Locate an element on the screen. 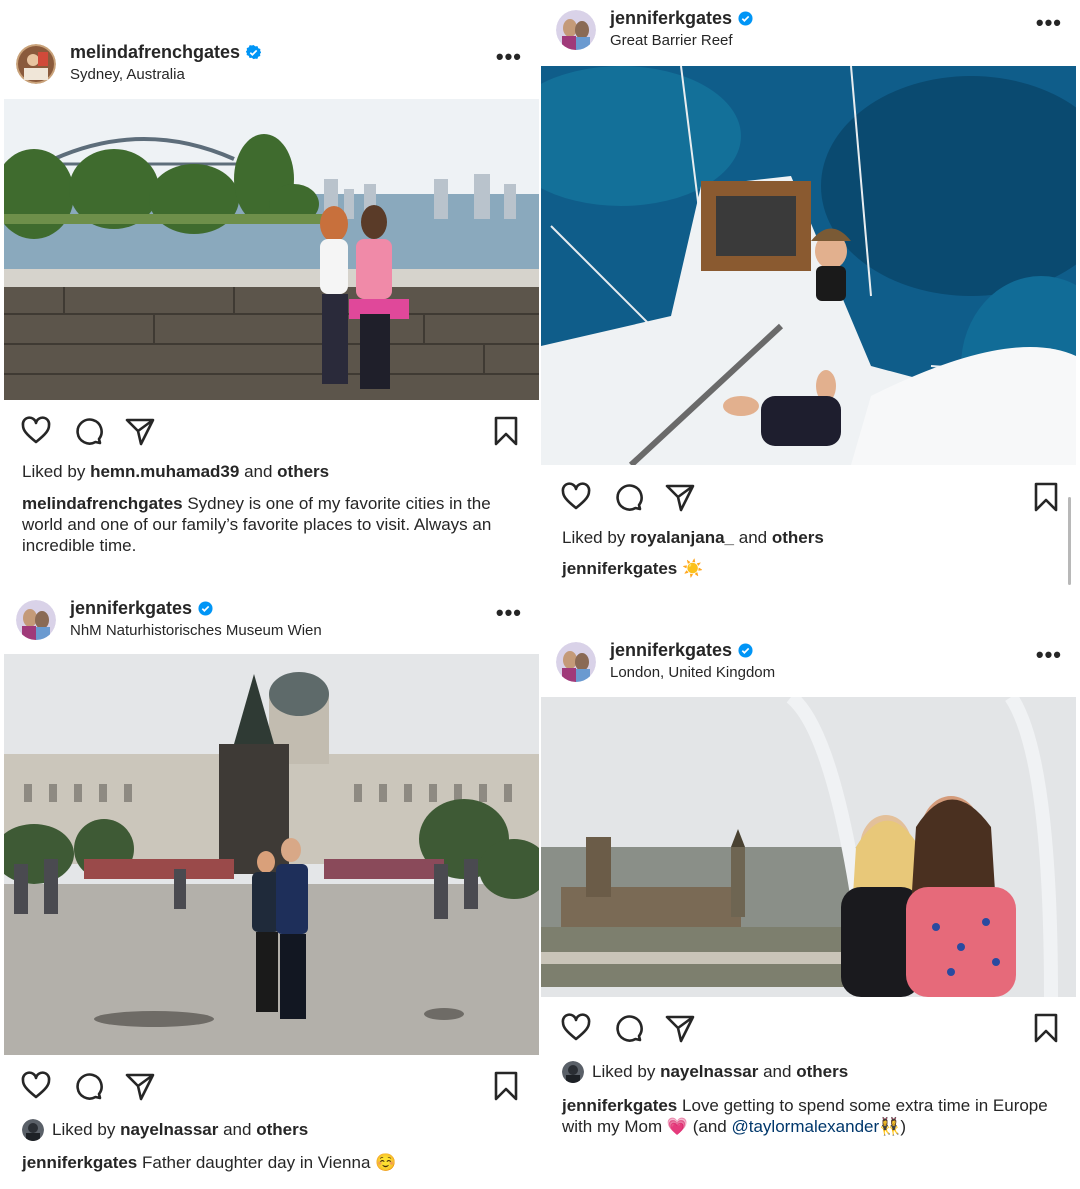 The width and height of the screenshot is (1080, 1189). post-location: NhM Naturhistorisches Museum Wien is located at coordinates (196, 630).